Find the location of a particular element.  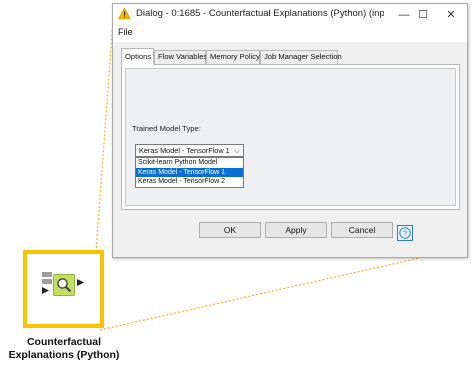

apply-button: Apply is located at coordinates (296, 230).